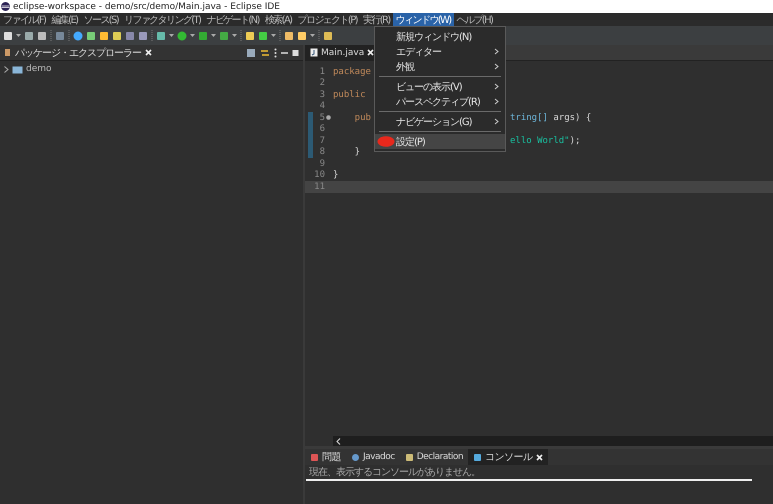 This screenshot has height=504, width=773. What do you see at coordinates (440, 86) in the screenshot?
I see `menu-item: ビューの表示(V)` at bounding box center [440, 86].